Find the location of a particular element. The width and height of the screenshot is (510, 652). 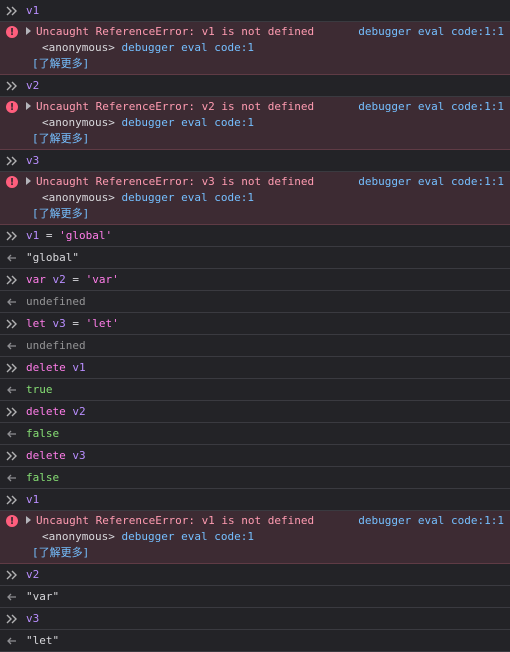

input-code: delete v1 is located at coordinates (265, 367).